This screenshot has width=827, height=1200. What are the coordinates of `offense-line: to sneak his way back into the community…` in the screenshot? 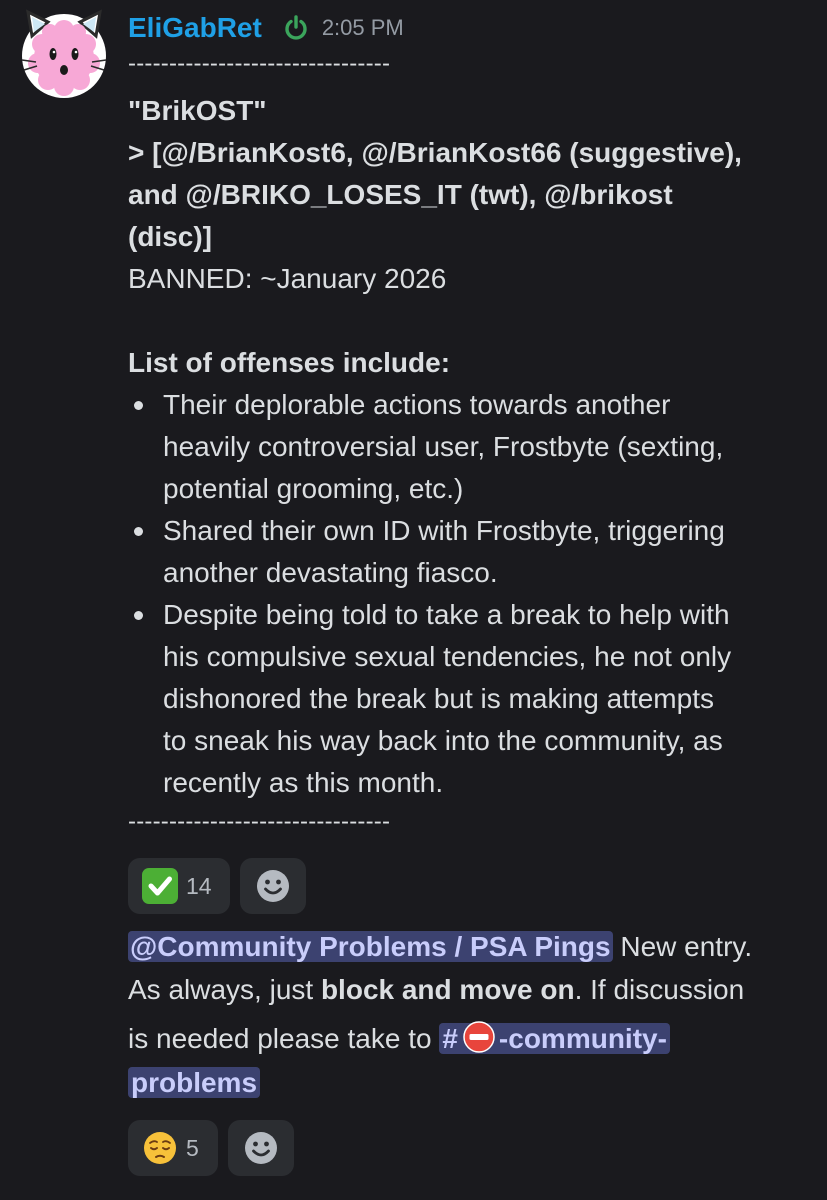 It's located at (443, 740).